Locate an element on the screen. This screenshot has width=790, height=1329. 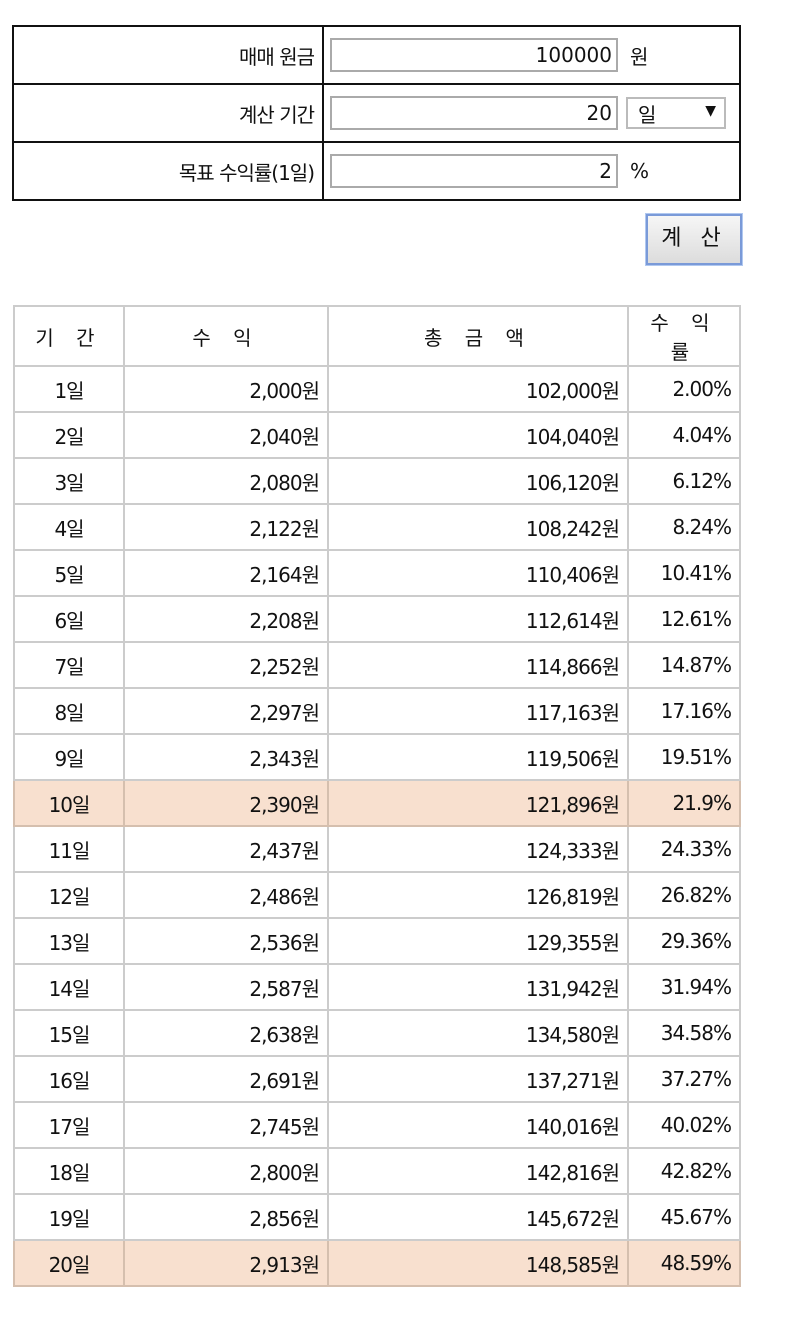
period-row: 계산 기간 20 일 ▼ is located at coordinates (376, 113).